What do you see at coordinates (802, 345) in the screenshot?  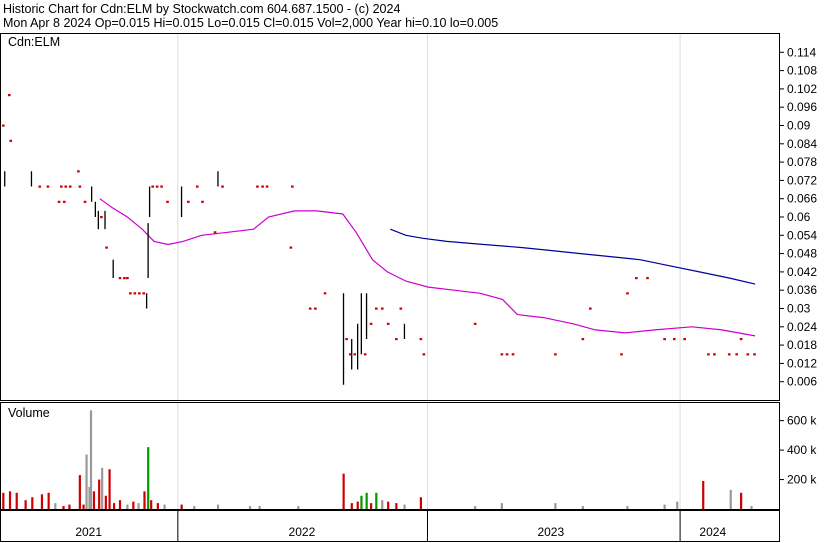 I see `price-tick-label: 0.018` at bounding box center [802, 345].